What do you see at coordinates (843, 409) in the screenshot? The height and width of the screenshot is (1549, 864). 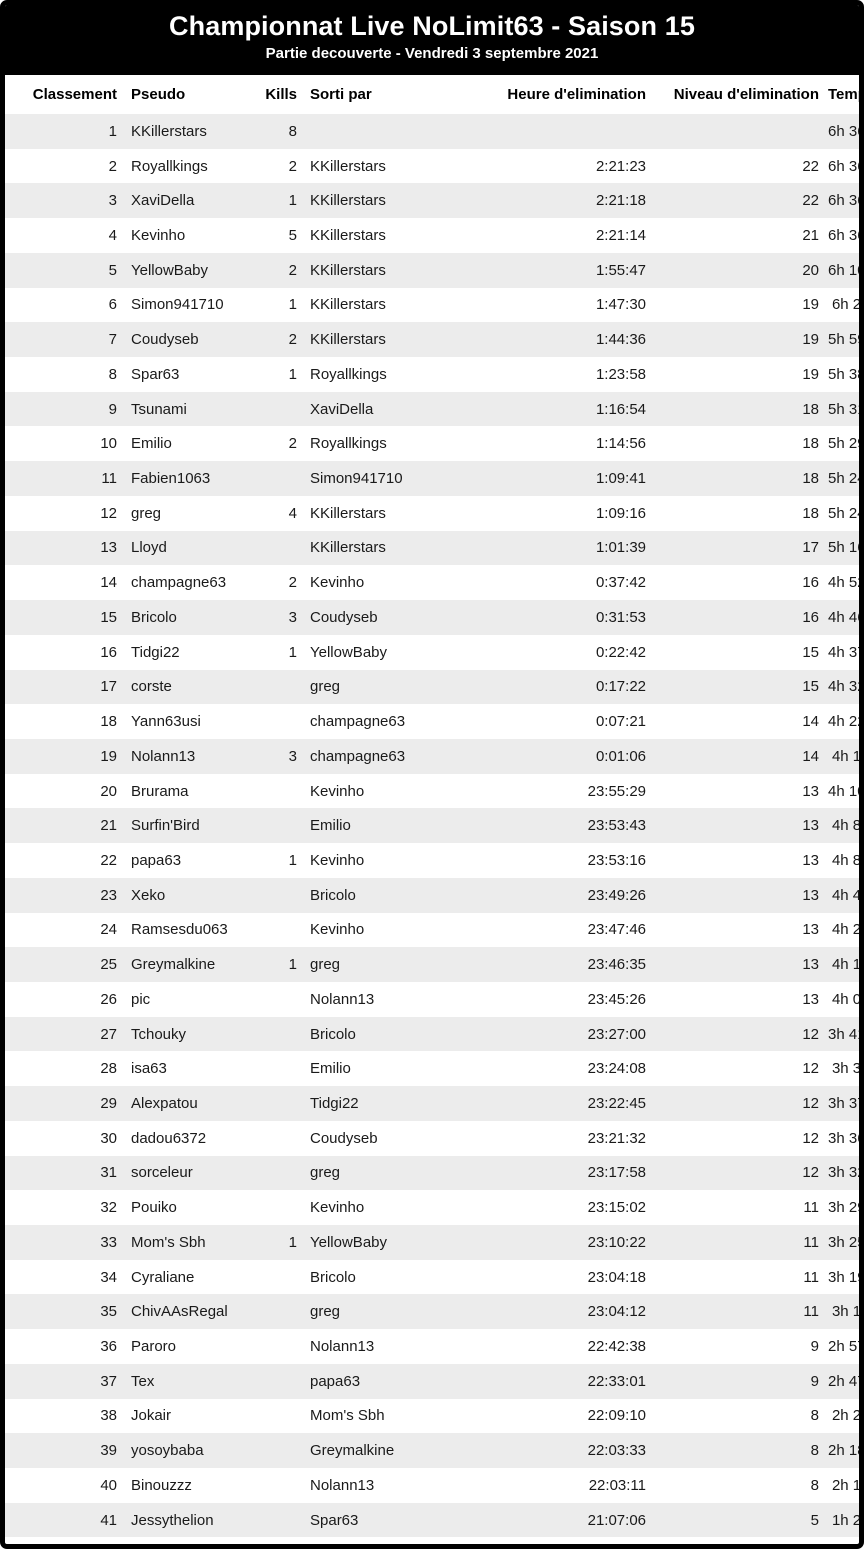 I see `cell-temps-de-jeu: 5h 31m 51s` at bounding box center [843, 409].